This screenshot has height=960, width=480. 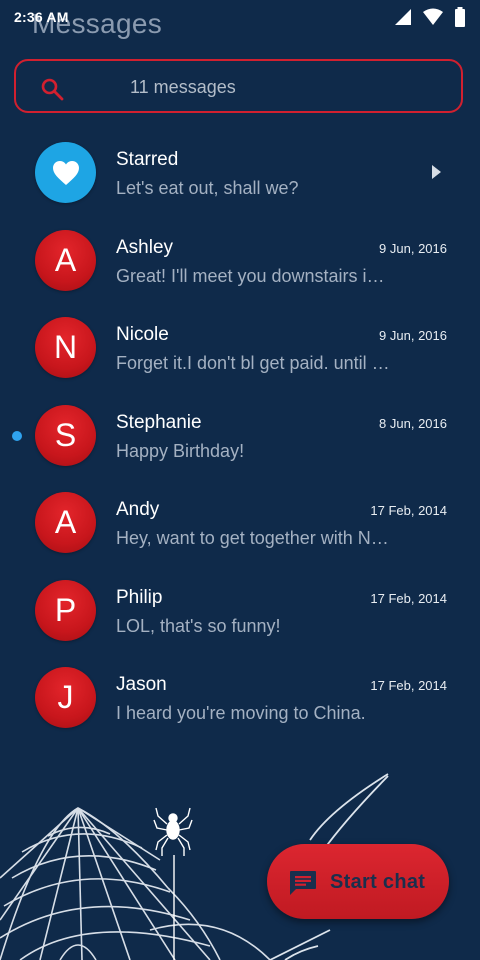 What do you see at coordinates (65, 697) in the screenshot?
I see `avatar: J` at bounding box center [65, 697].